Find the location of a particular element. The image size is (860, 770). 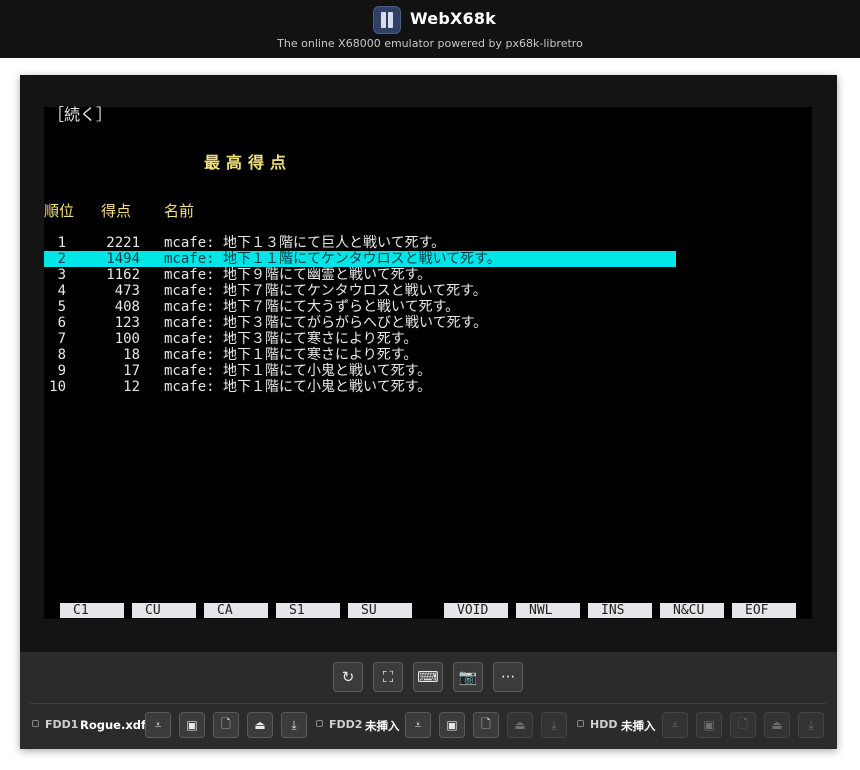

function-key: C1 is located at coordinates (92, 610).